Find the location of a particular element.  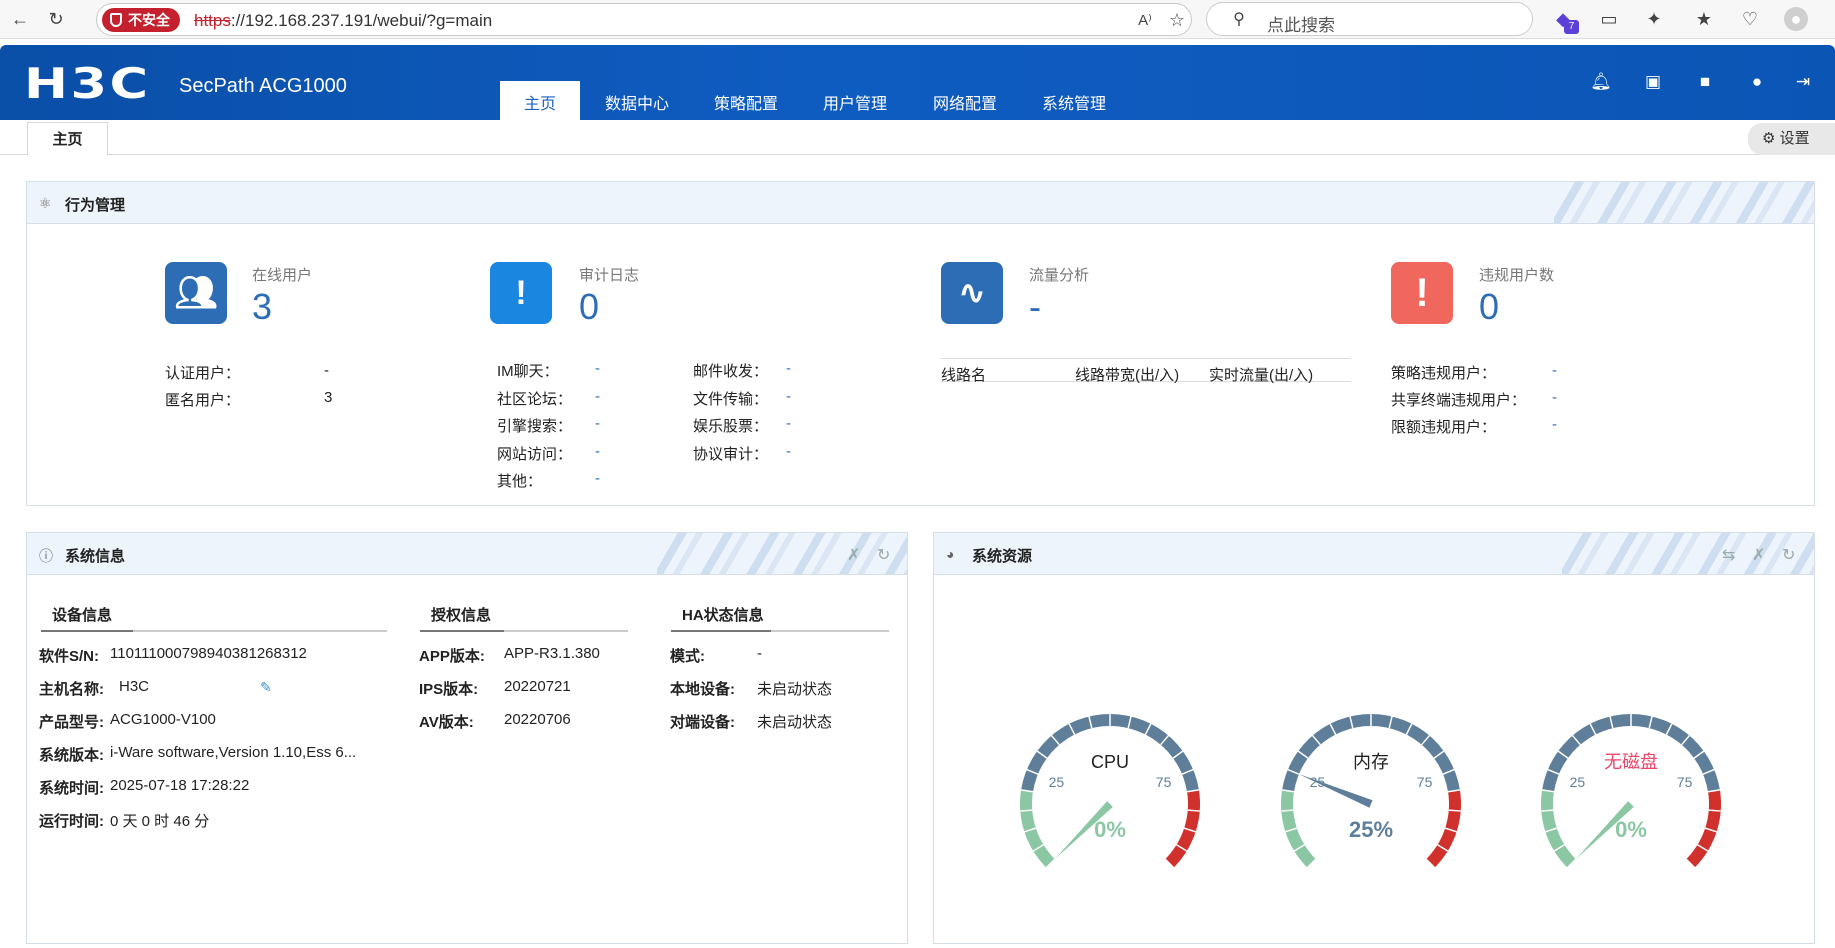

device-field-label: 主机名称: is located at coordinates (71, 689).